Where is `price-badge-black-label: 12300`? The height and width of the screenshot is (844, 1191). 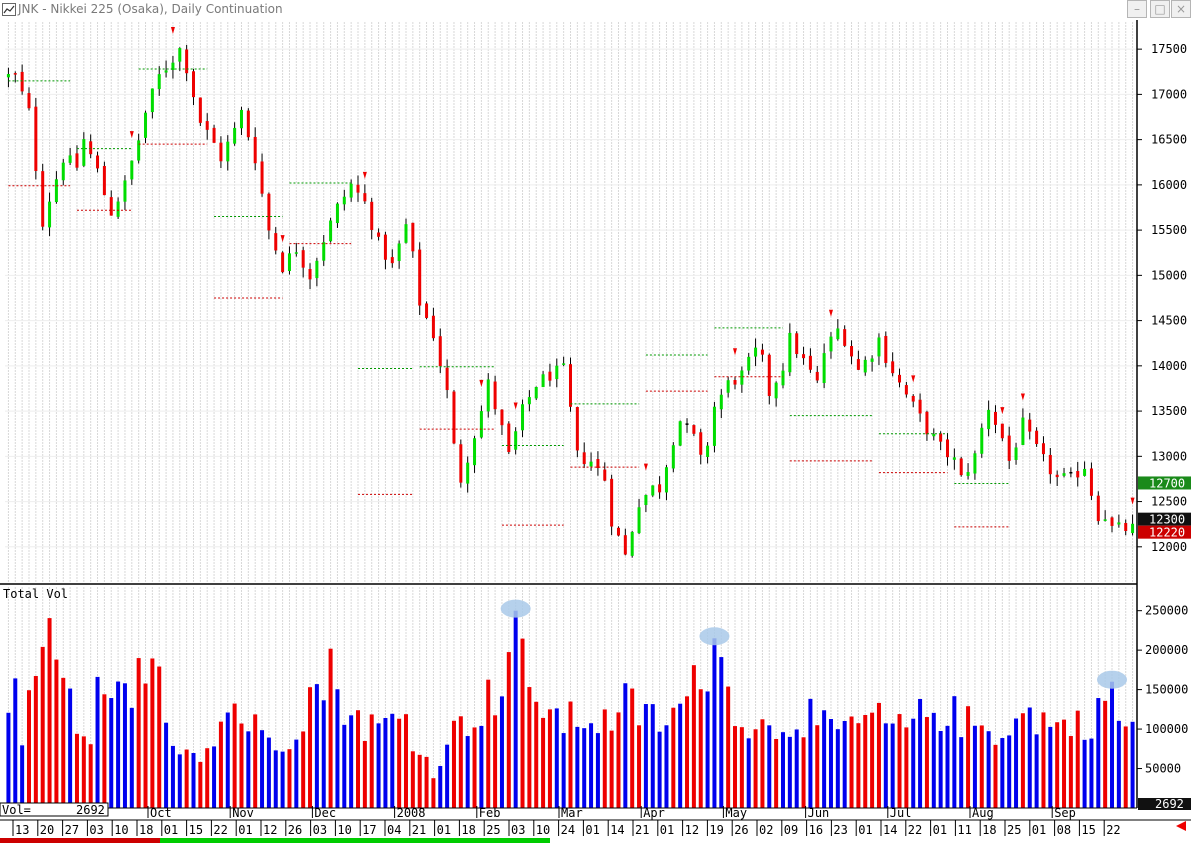
price-badge-black-label: 12300 is located at coordinates (1167, 520).